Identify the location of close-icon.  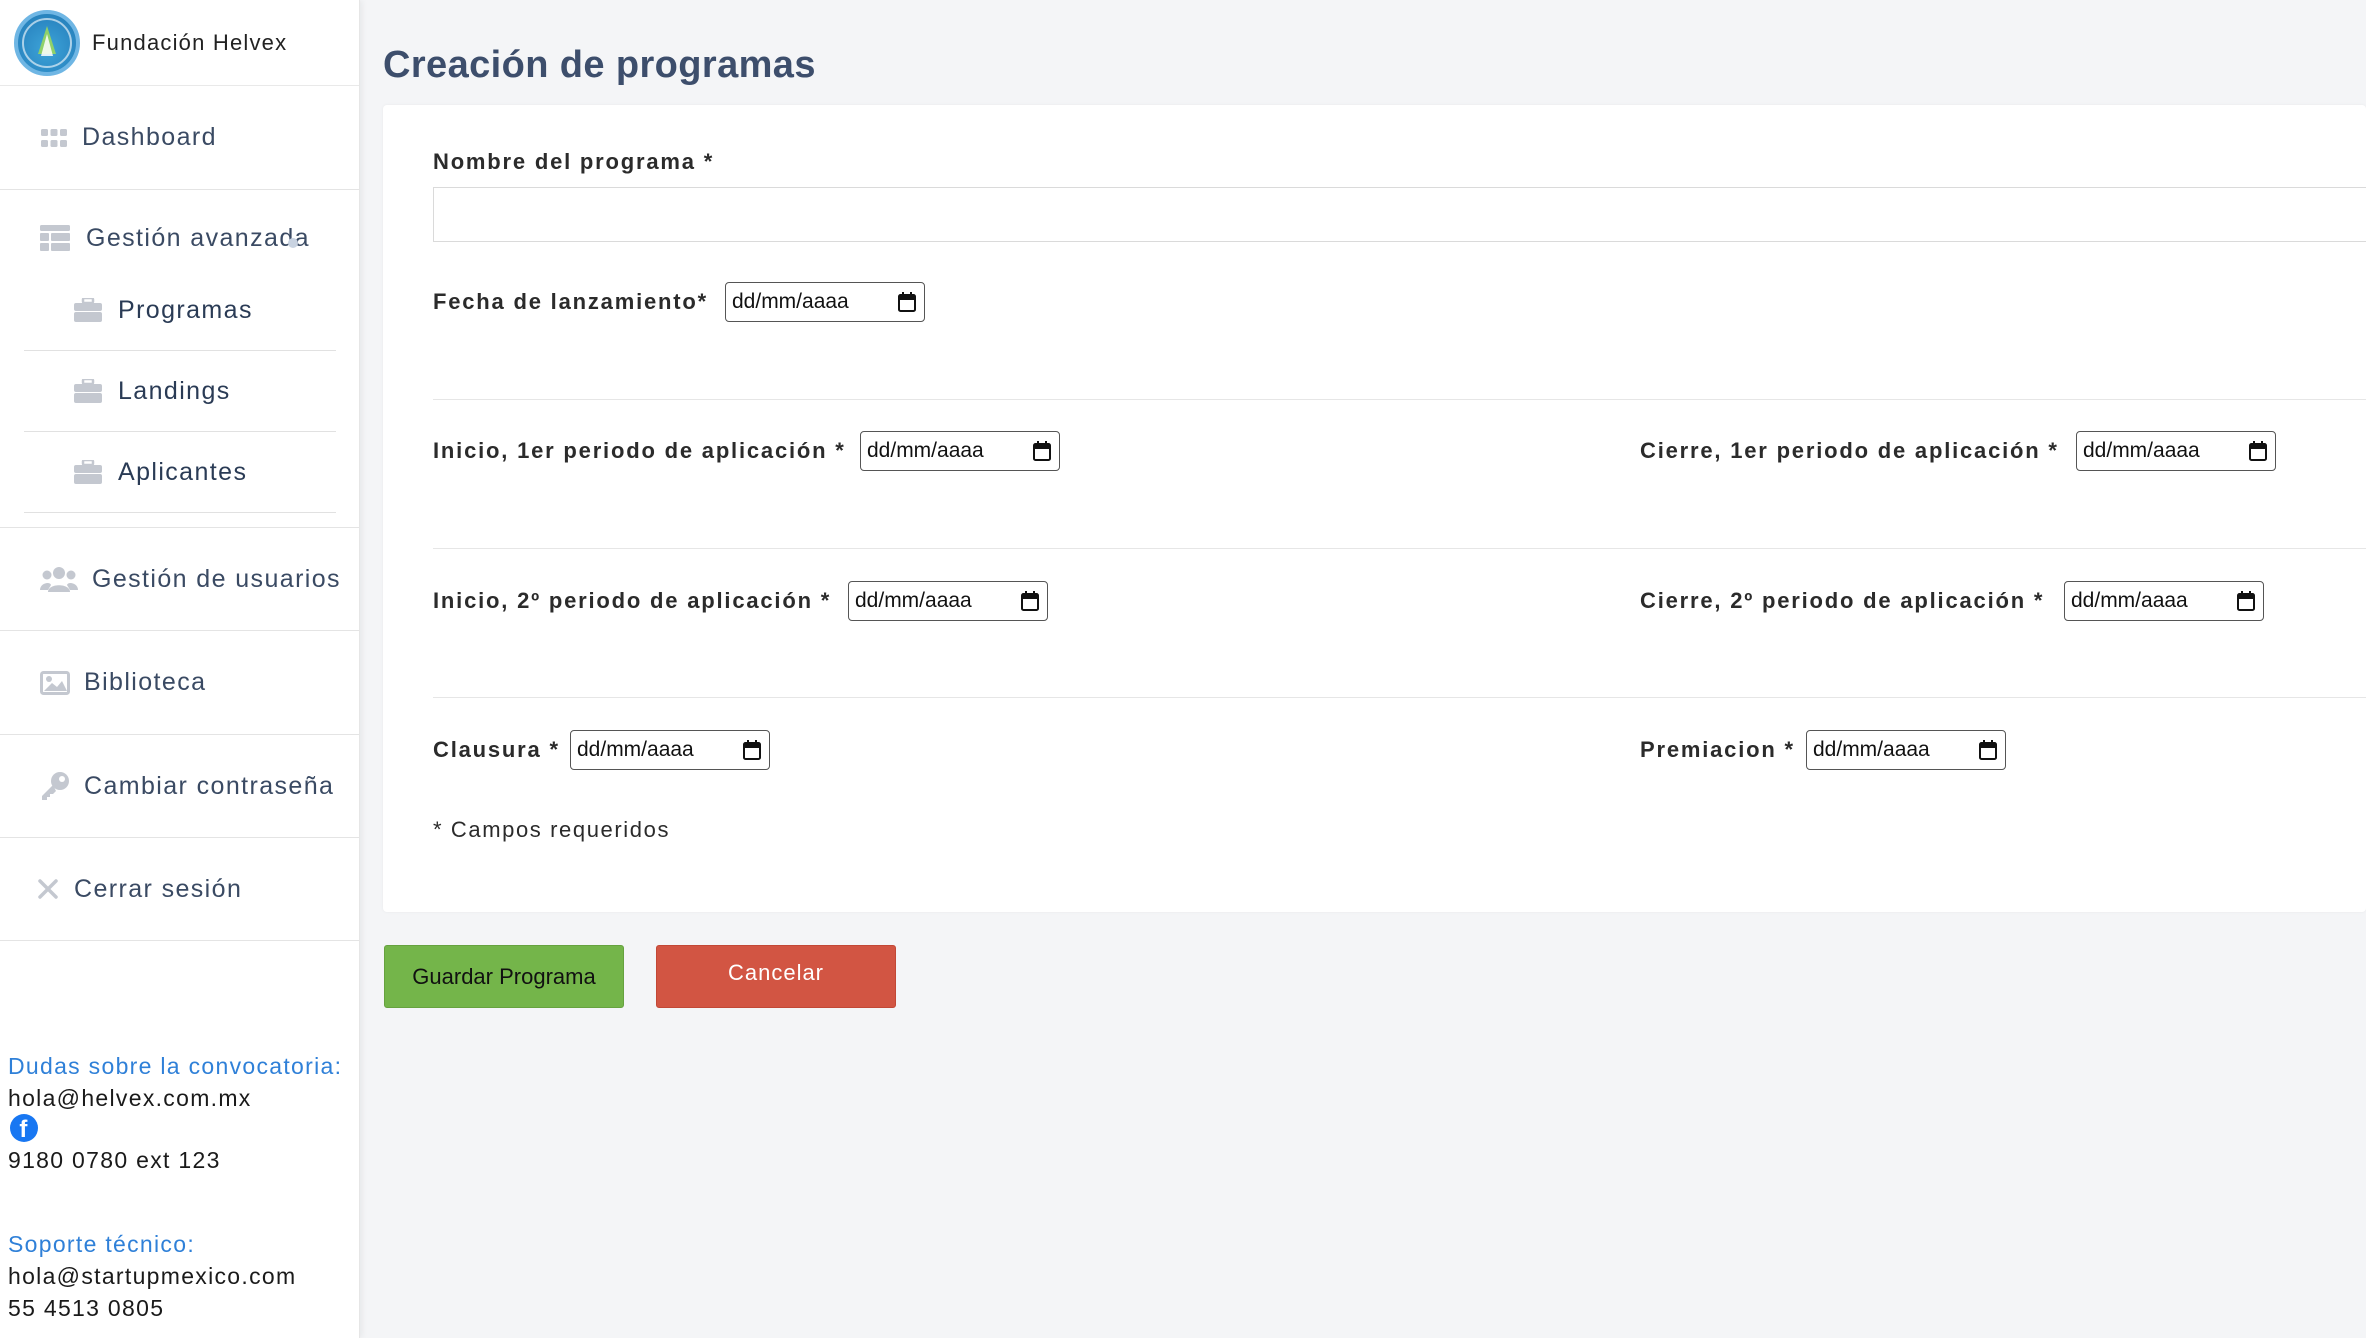
(48, 889).